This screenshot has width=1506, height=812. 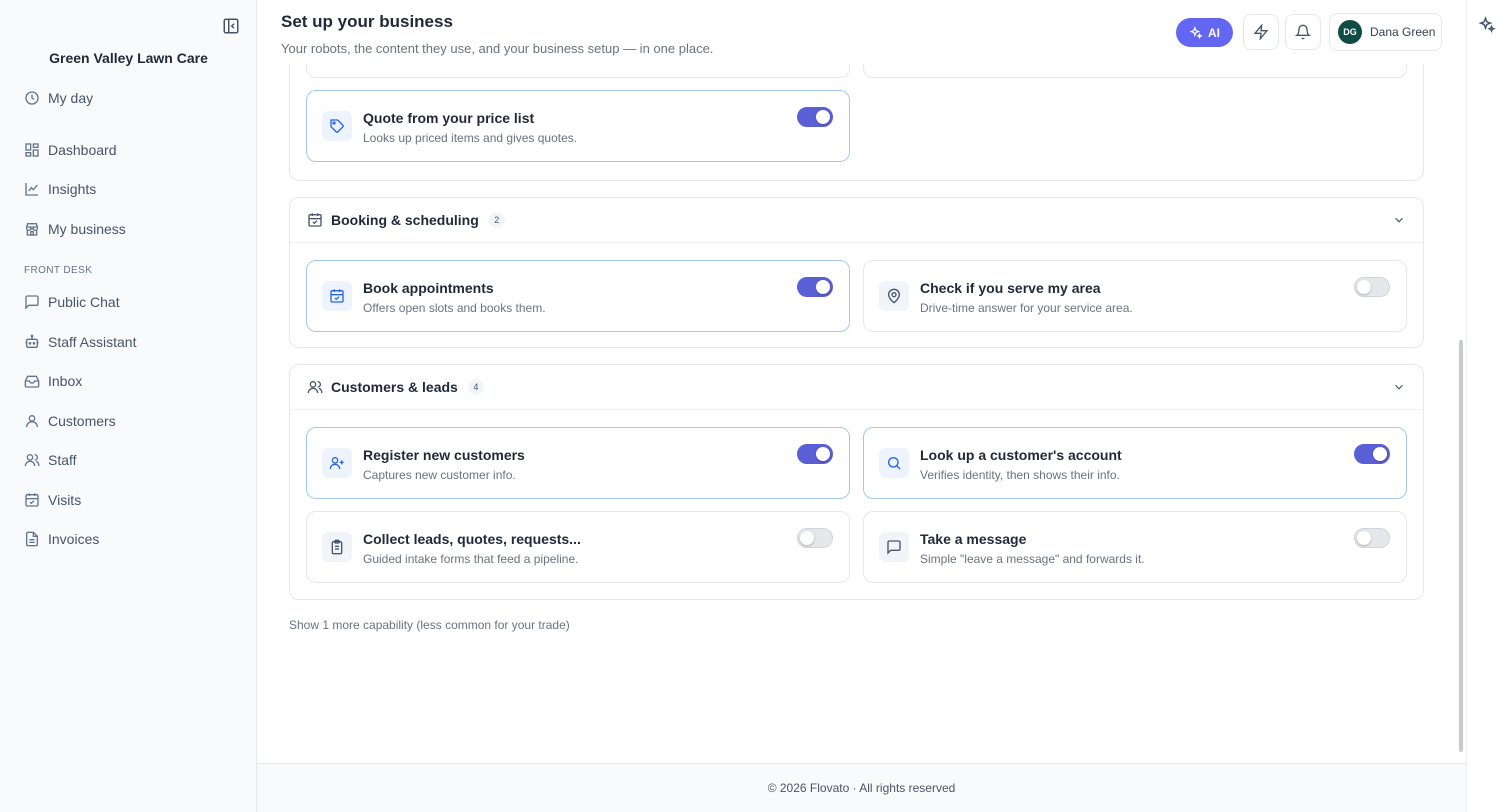 I want to click on inbox-icon, so click(x=32, y=381).